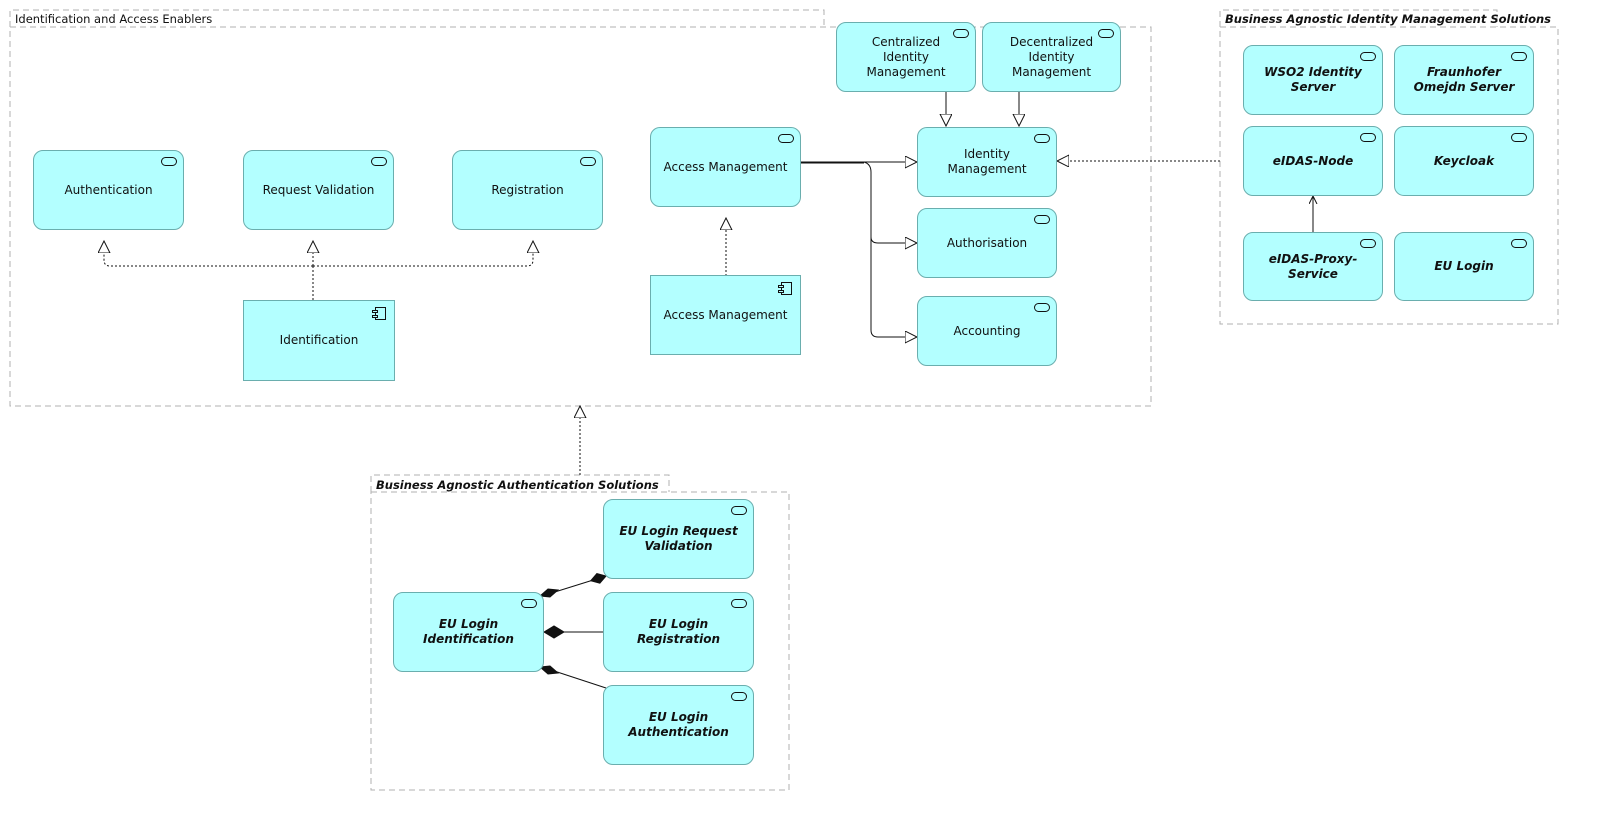 The height and width of the screenshot is (825, 1617). I want to click on node-eidas-node: eIDAS-Node, so click(1313, 161).